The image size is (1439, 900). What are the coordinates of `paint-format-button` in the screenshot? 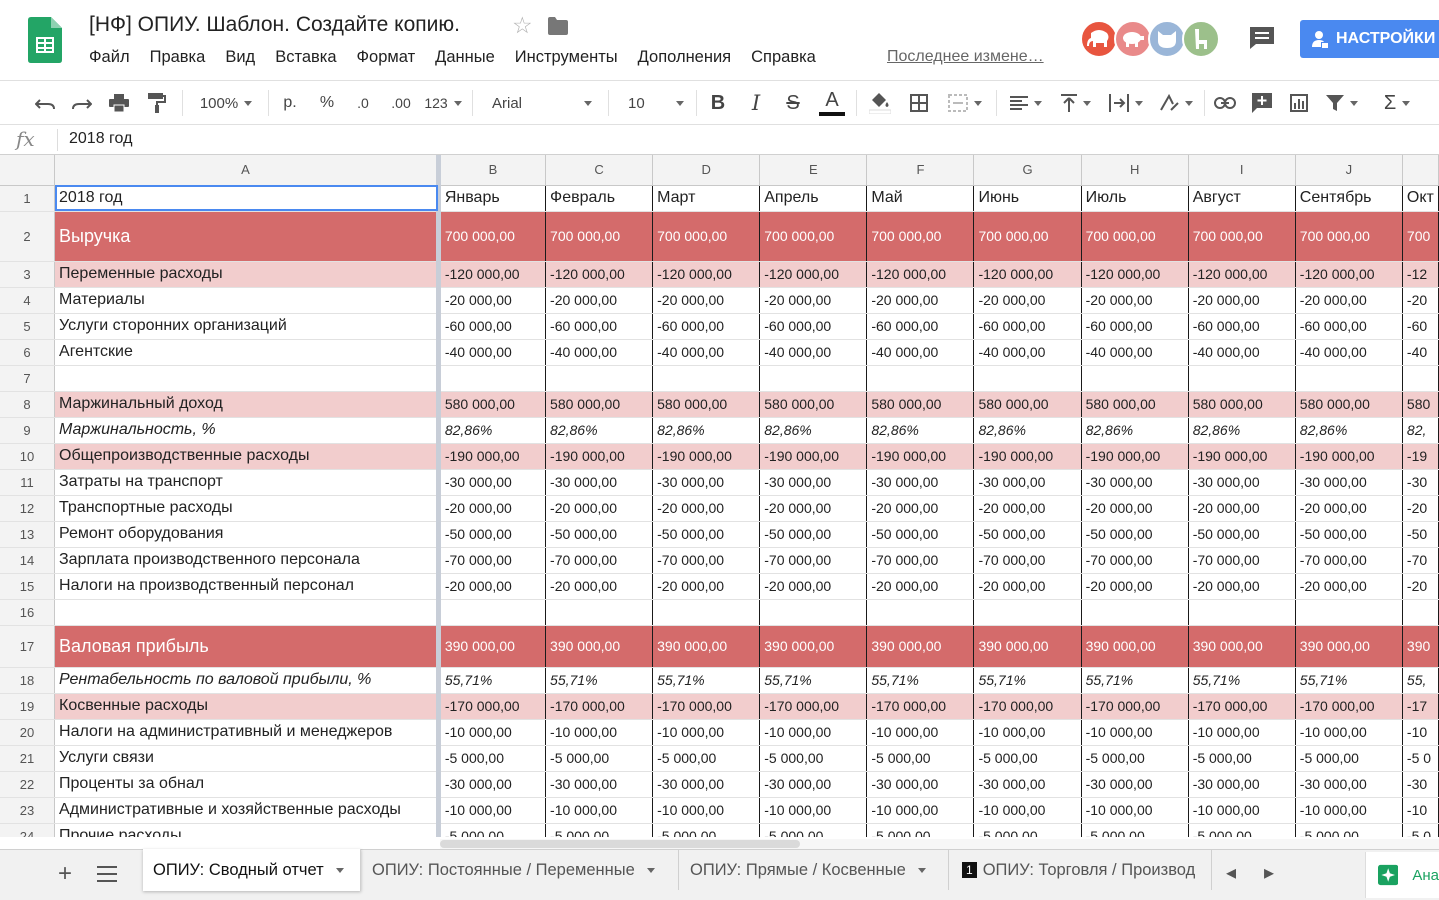 It's located at (157, 103).